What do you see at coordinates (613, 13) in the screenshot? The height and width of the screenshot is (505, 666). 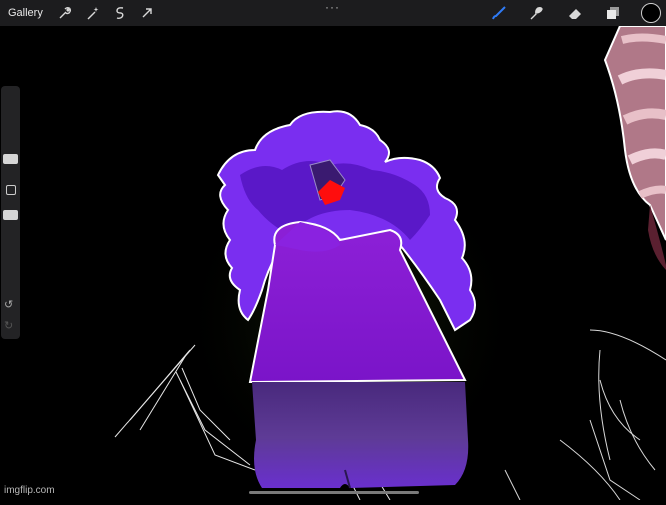 I see `layers-icon` at bounding box center [613, 13].